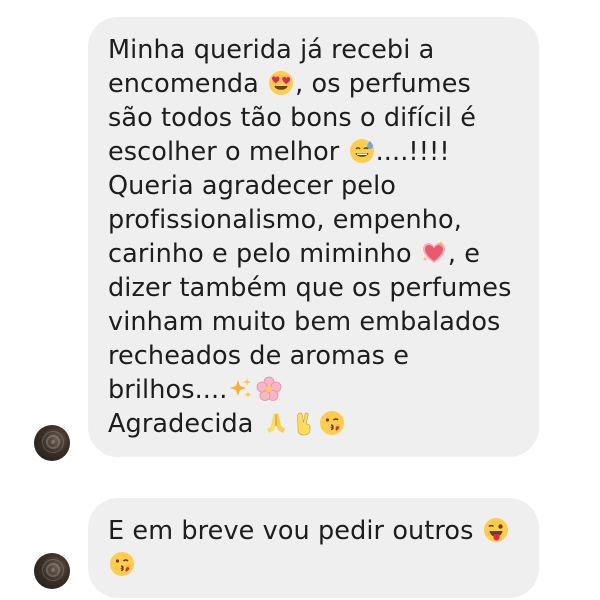  I want to click on message-line: encomenda , os perfumes, so click(312, 84).